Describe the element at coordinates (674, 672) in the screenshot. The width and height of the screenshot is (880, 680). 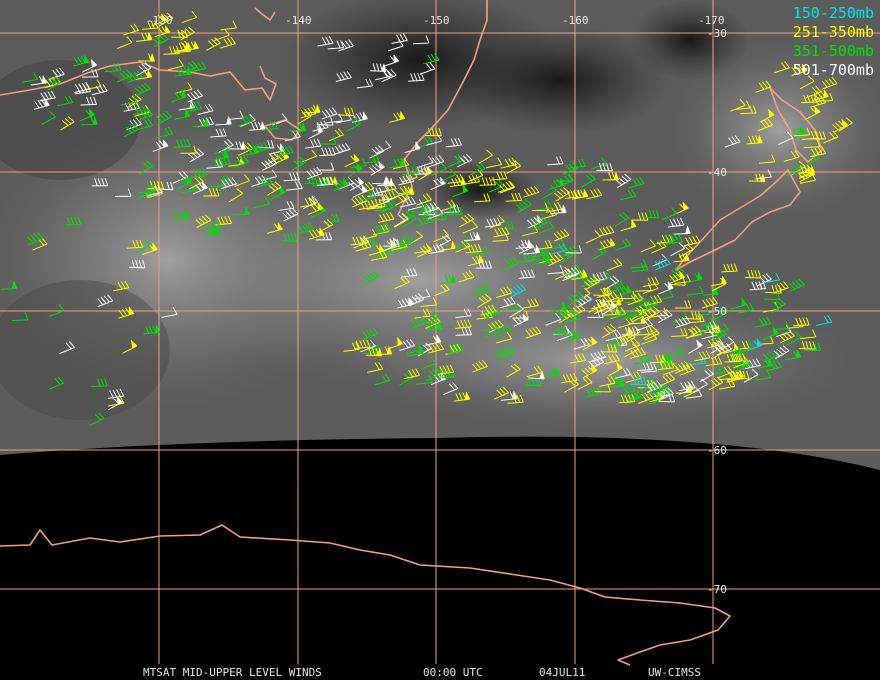
I see `source-label: UW-CIMSS` at that location.